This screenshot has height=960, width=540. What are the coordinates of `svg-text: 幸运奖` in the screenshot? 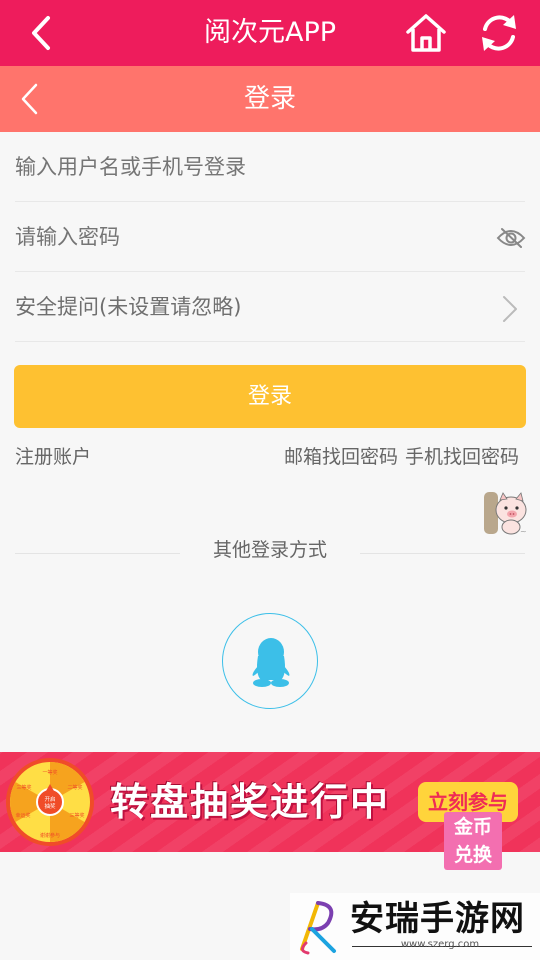 It's located at (22, 815).